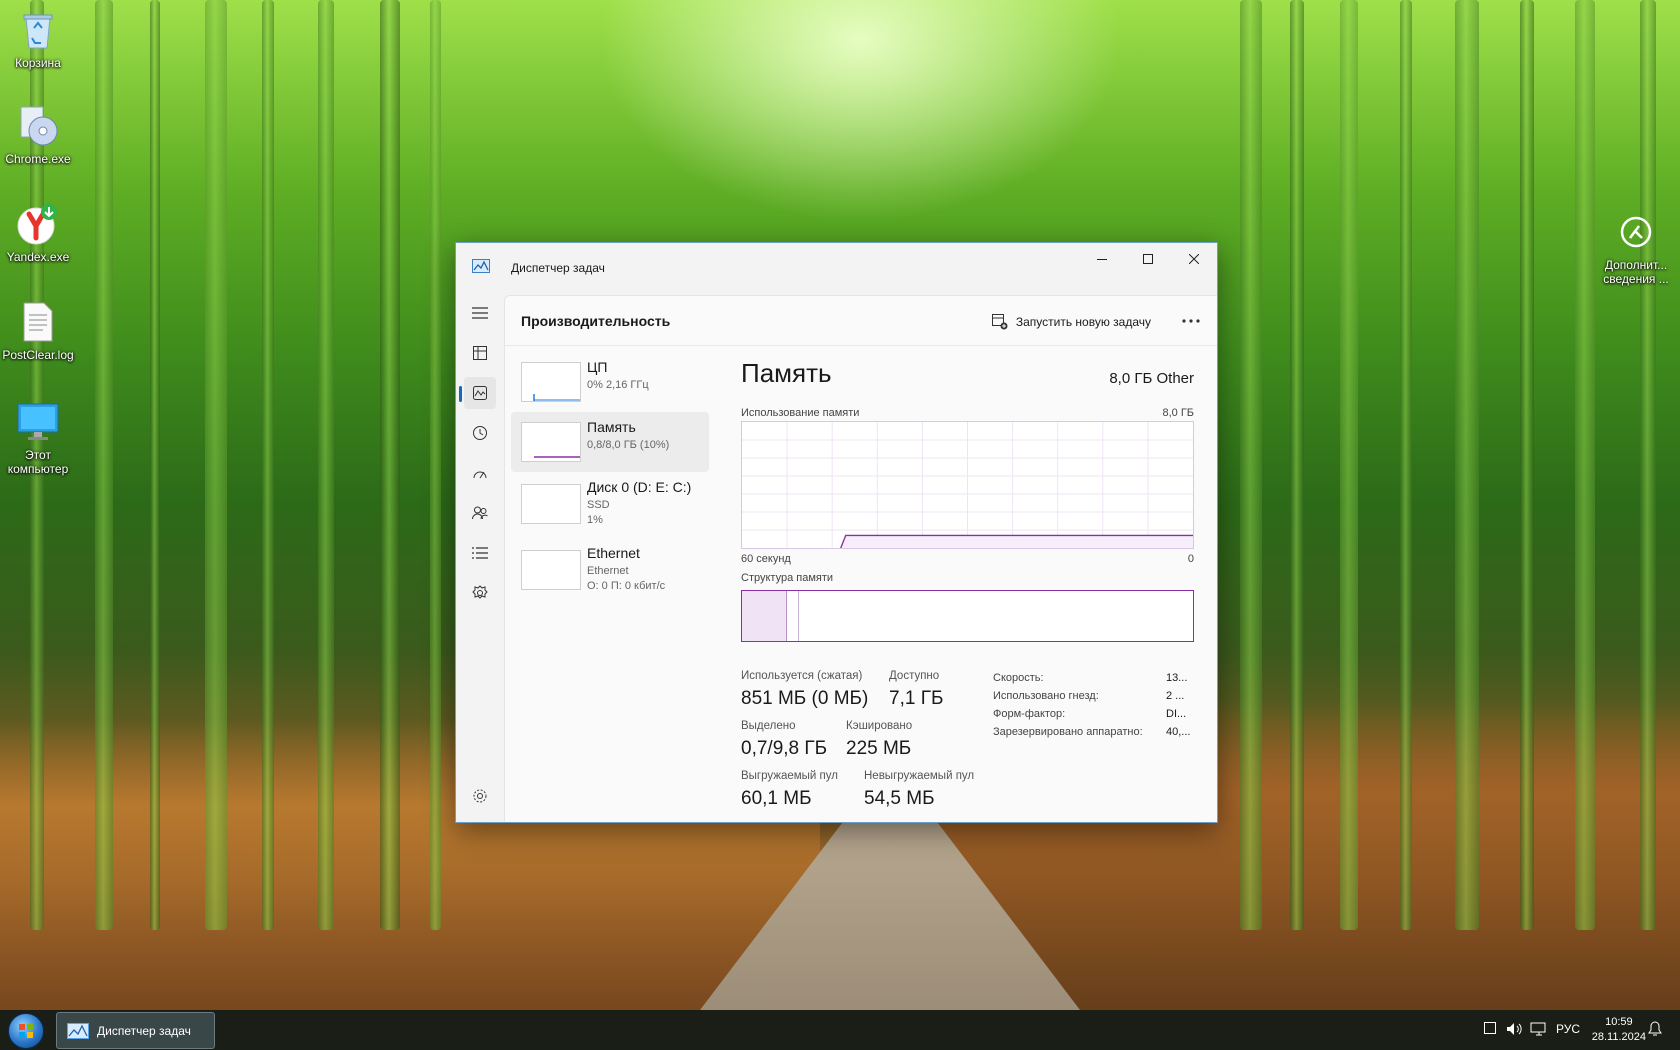 This screenshot has width=1680, height=1050. What do you see at coordinates (916, 698) in the screenshot?
I see `stat-available-value: 7,1 ГБ` at bounding box center [916, 698].